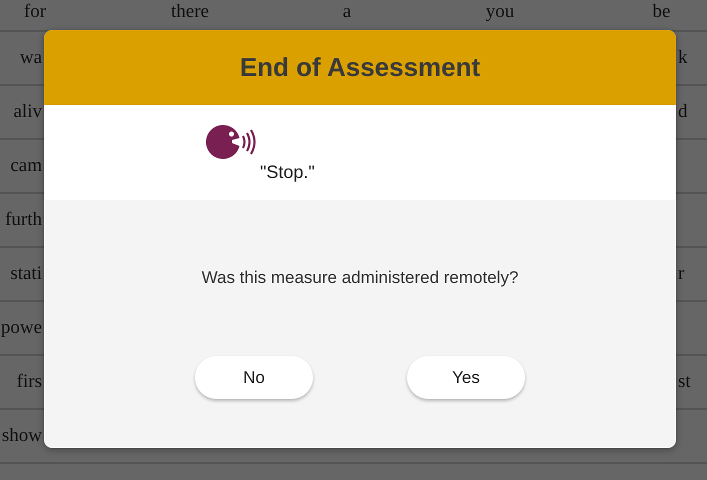 Image resolution: width=707 pixels, height=480 pixels. Describe the element at coordinates (683, 58) in the screenshot. I see `table-cell: k` at that location.